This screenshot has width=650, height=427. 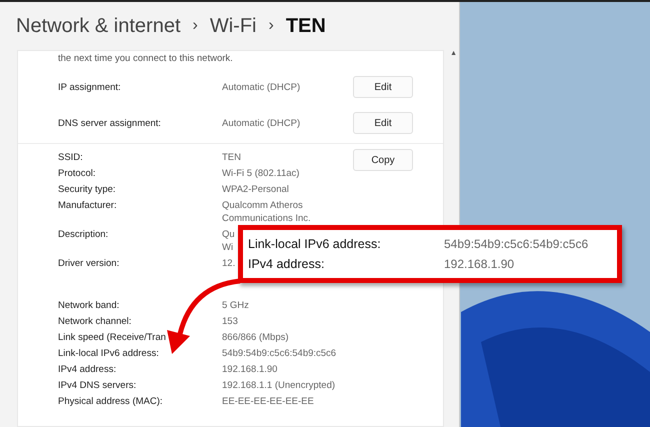 I want to click on breadcrumb-item: Wi-Fi, so click(x=233, y=26).